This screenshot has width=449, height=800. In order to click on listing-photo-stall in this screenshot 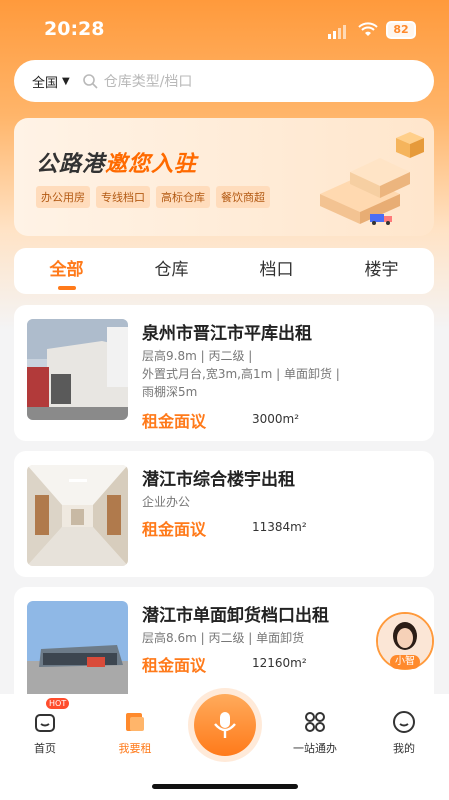, I will do `click(77, 651)`.